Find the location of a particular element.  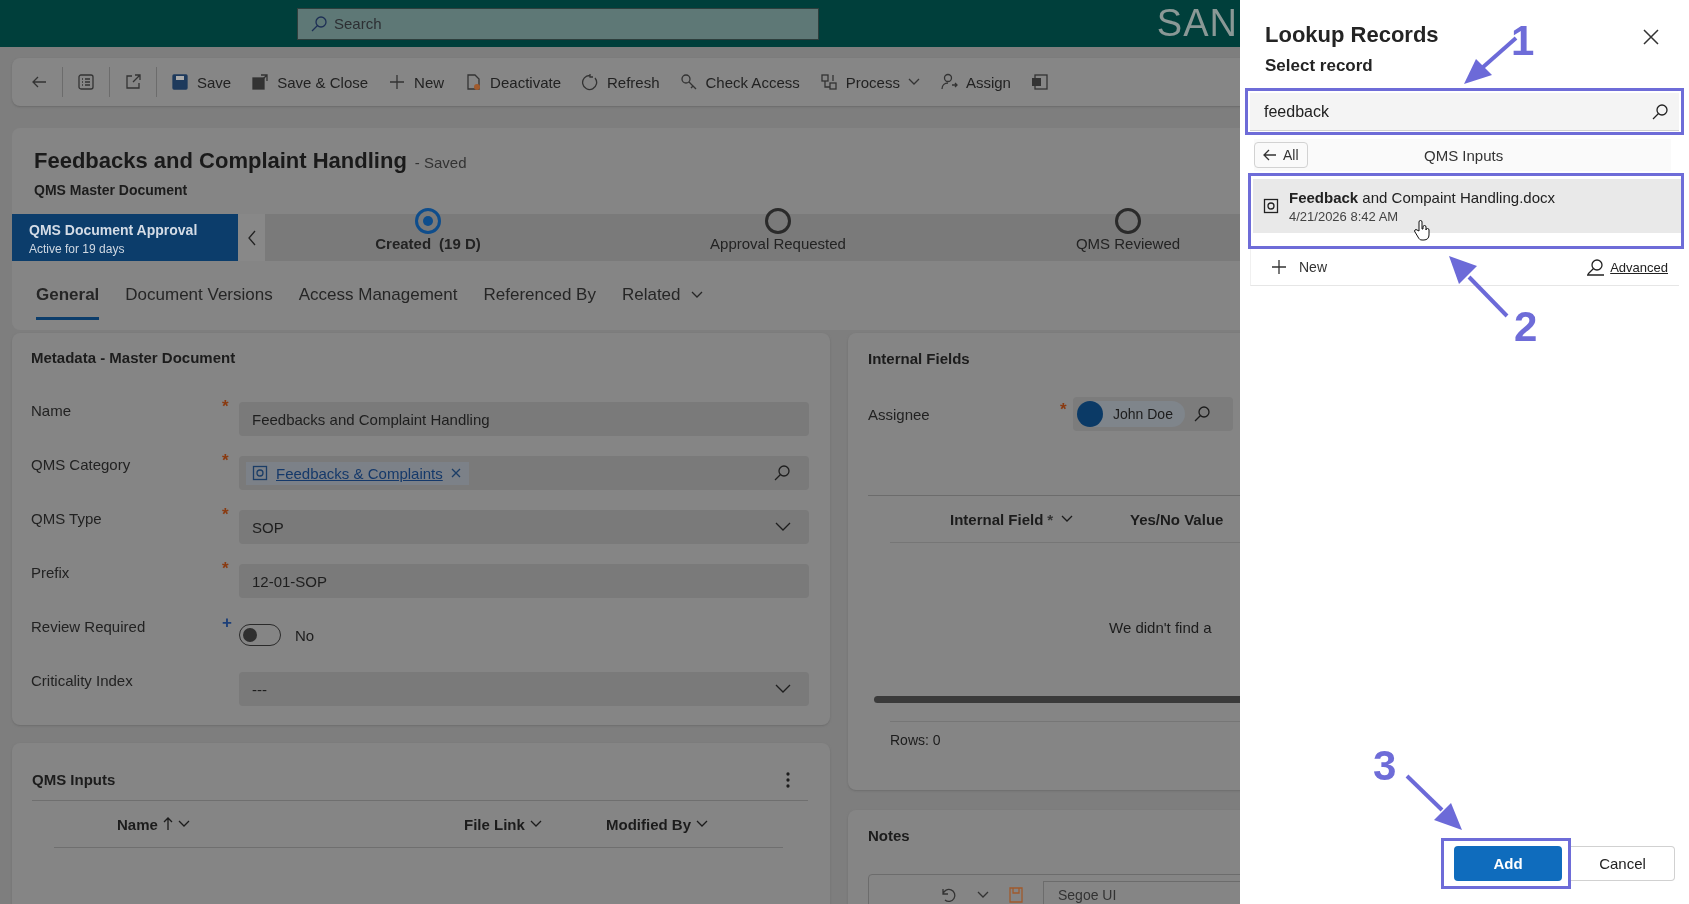

person-icon is located at coordinates (948, 82).